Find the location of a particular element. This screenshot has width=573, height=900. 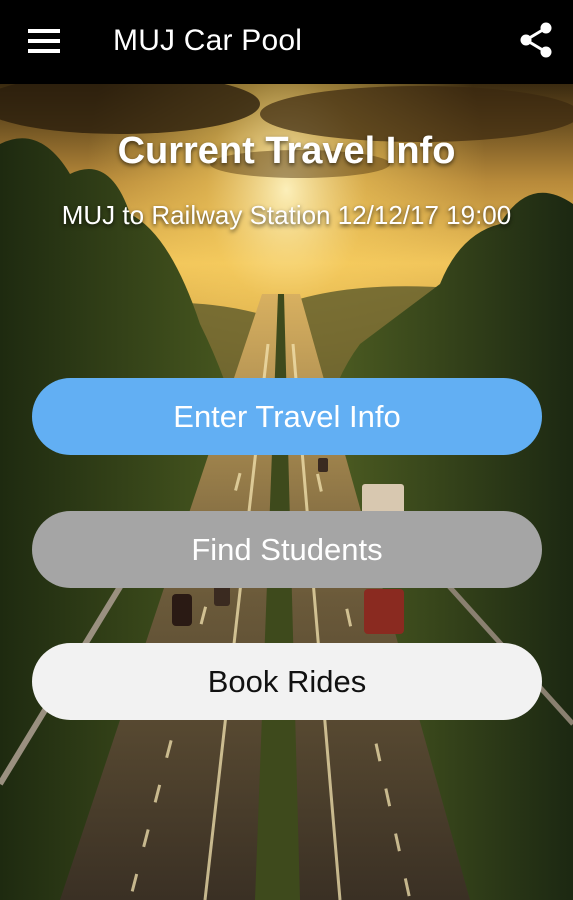

find-students-button: Find Students is located at coordinates (287, 549).